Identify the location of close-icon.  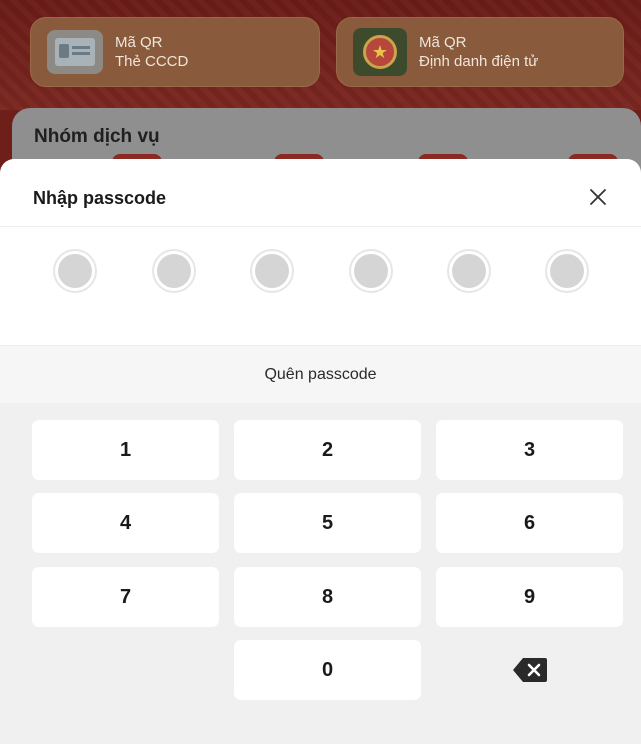
(598, 197).